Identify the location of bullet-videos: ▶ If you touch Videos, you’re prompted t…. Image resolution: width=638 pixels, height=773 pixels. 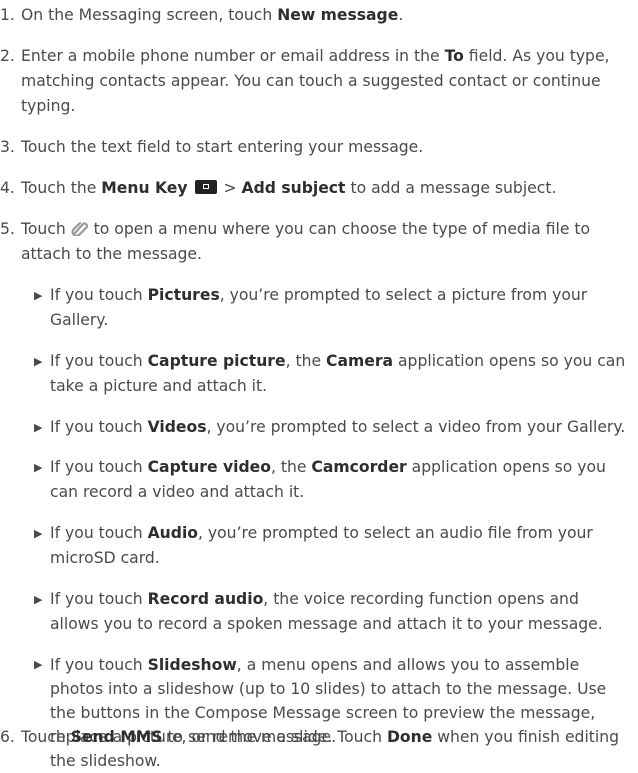
(316, 427).